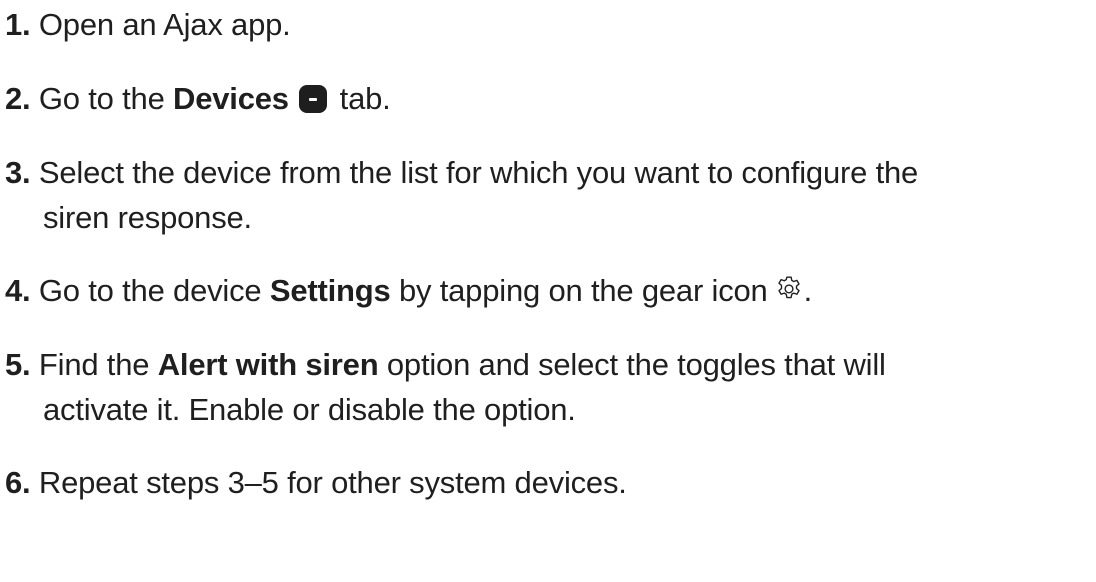 The image size is (1096, 582). Describe the element at coordinates (18, 172) in the screenshot. I see `step-number: 3.` at that location.